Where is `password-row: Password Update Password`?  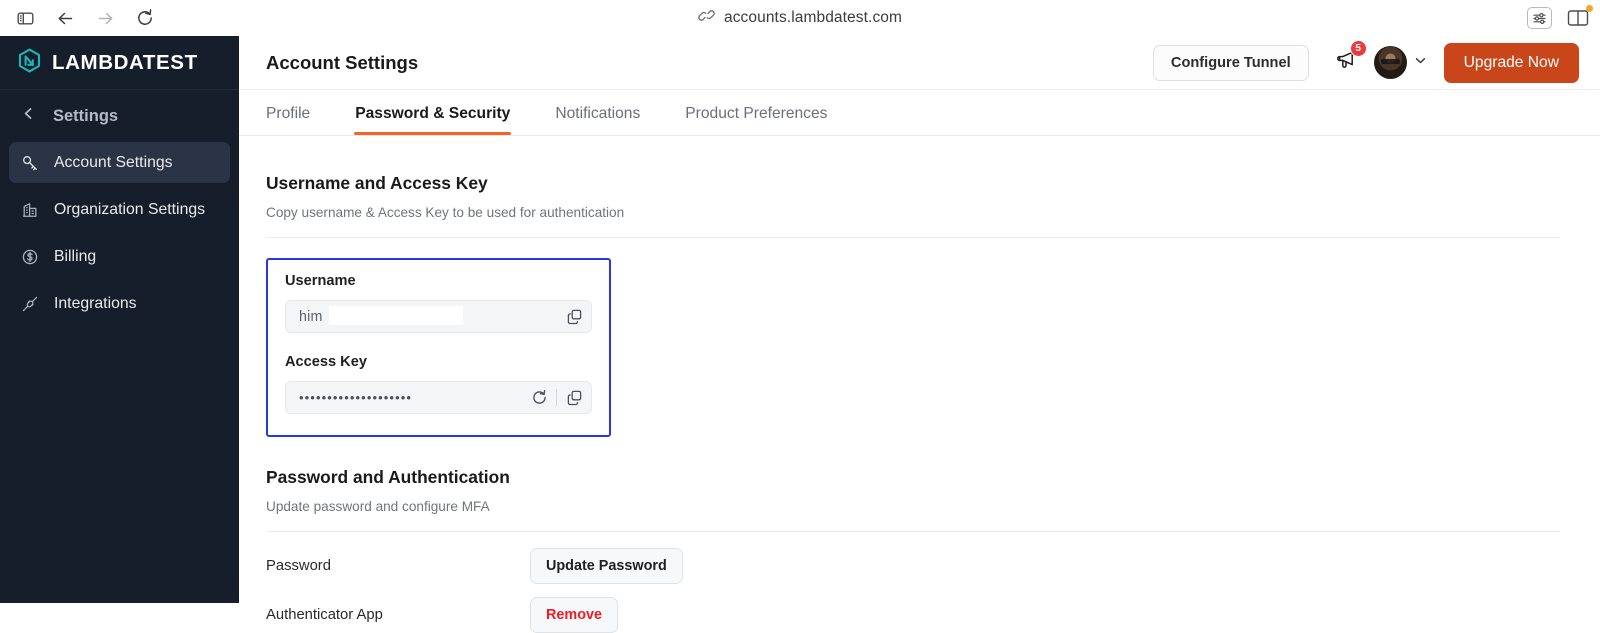
password-row: Password Update Password is located at coordinates (933, 566).